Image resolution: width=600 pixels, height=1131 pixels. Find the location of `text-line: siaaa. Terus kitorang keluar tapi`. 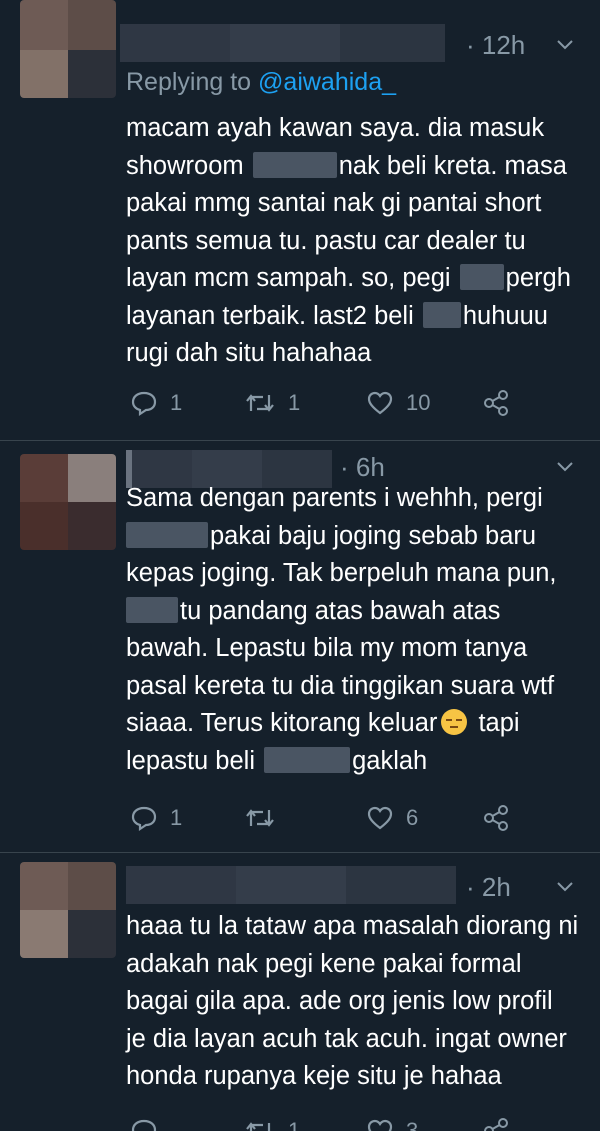

text-line: siaaa. Terus kitorang keluar tapi is located at coordinates (323, 723).